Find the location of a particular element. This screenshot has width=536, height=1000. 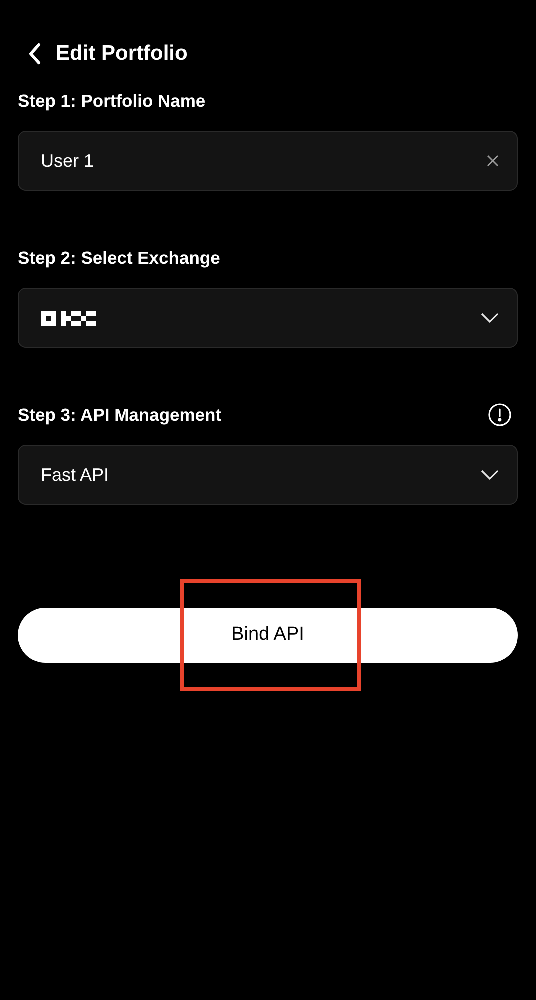

info-icon is located at coordinates (500, 415).